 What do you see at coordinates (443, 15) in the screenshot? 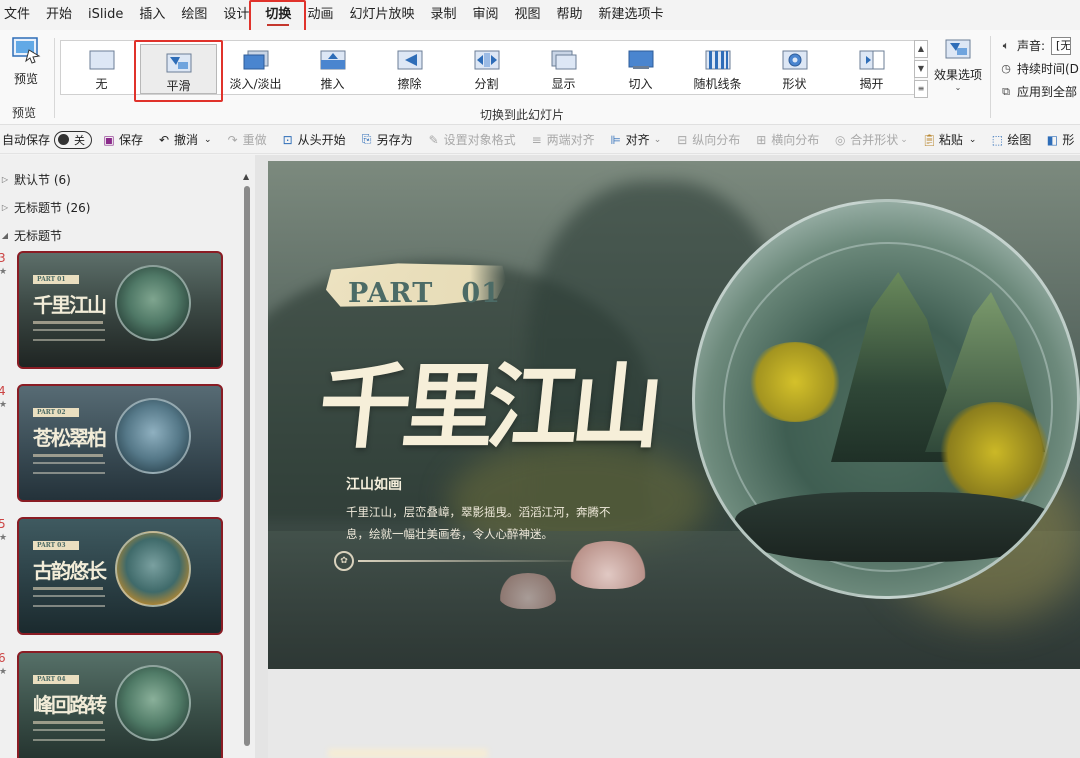
I see `menu-record: 录制` at bounding box center [443, 15].